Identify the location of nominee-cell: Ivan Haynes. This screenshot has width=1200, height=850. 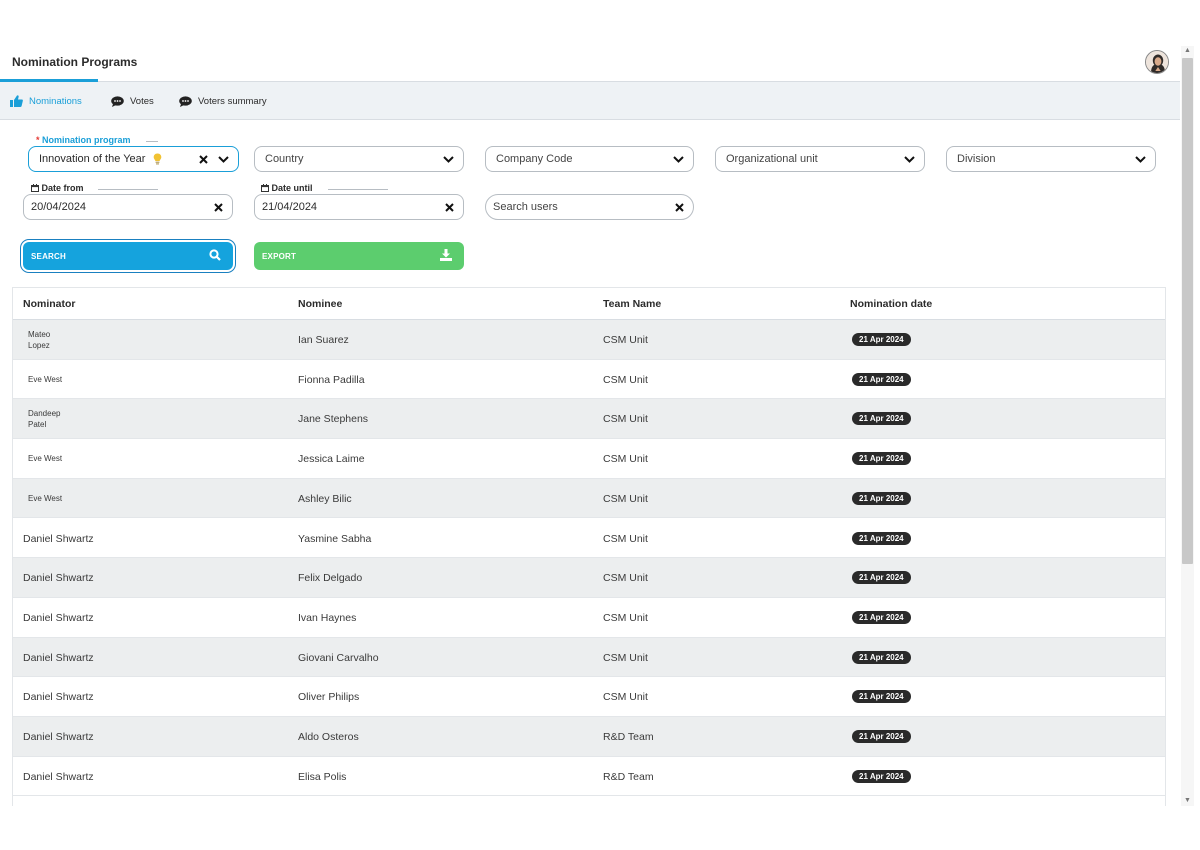
(327, 617).